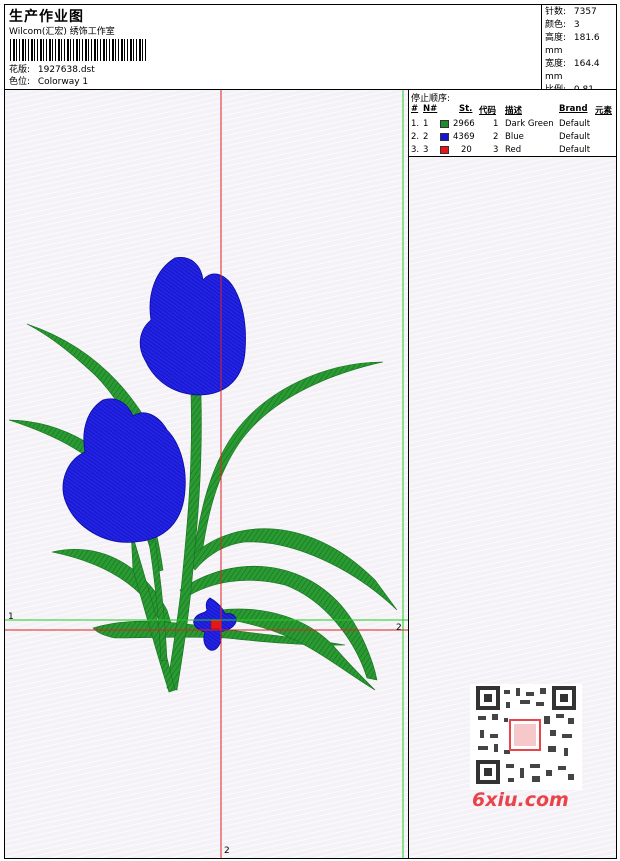  I want to click on qr-pattern, so click(526, 735).